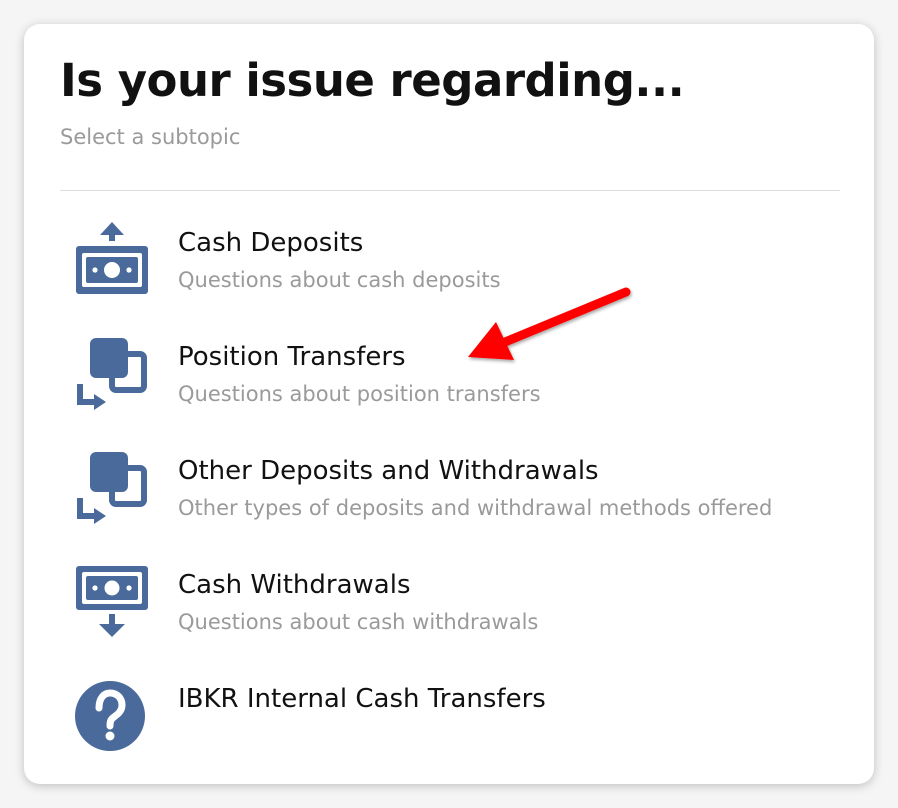  What do you see at coordinates (150, 137) in the screenshot?
I see `page-subtitle: Select a subtopic` at bounding box center [150, 137].